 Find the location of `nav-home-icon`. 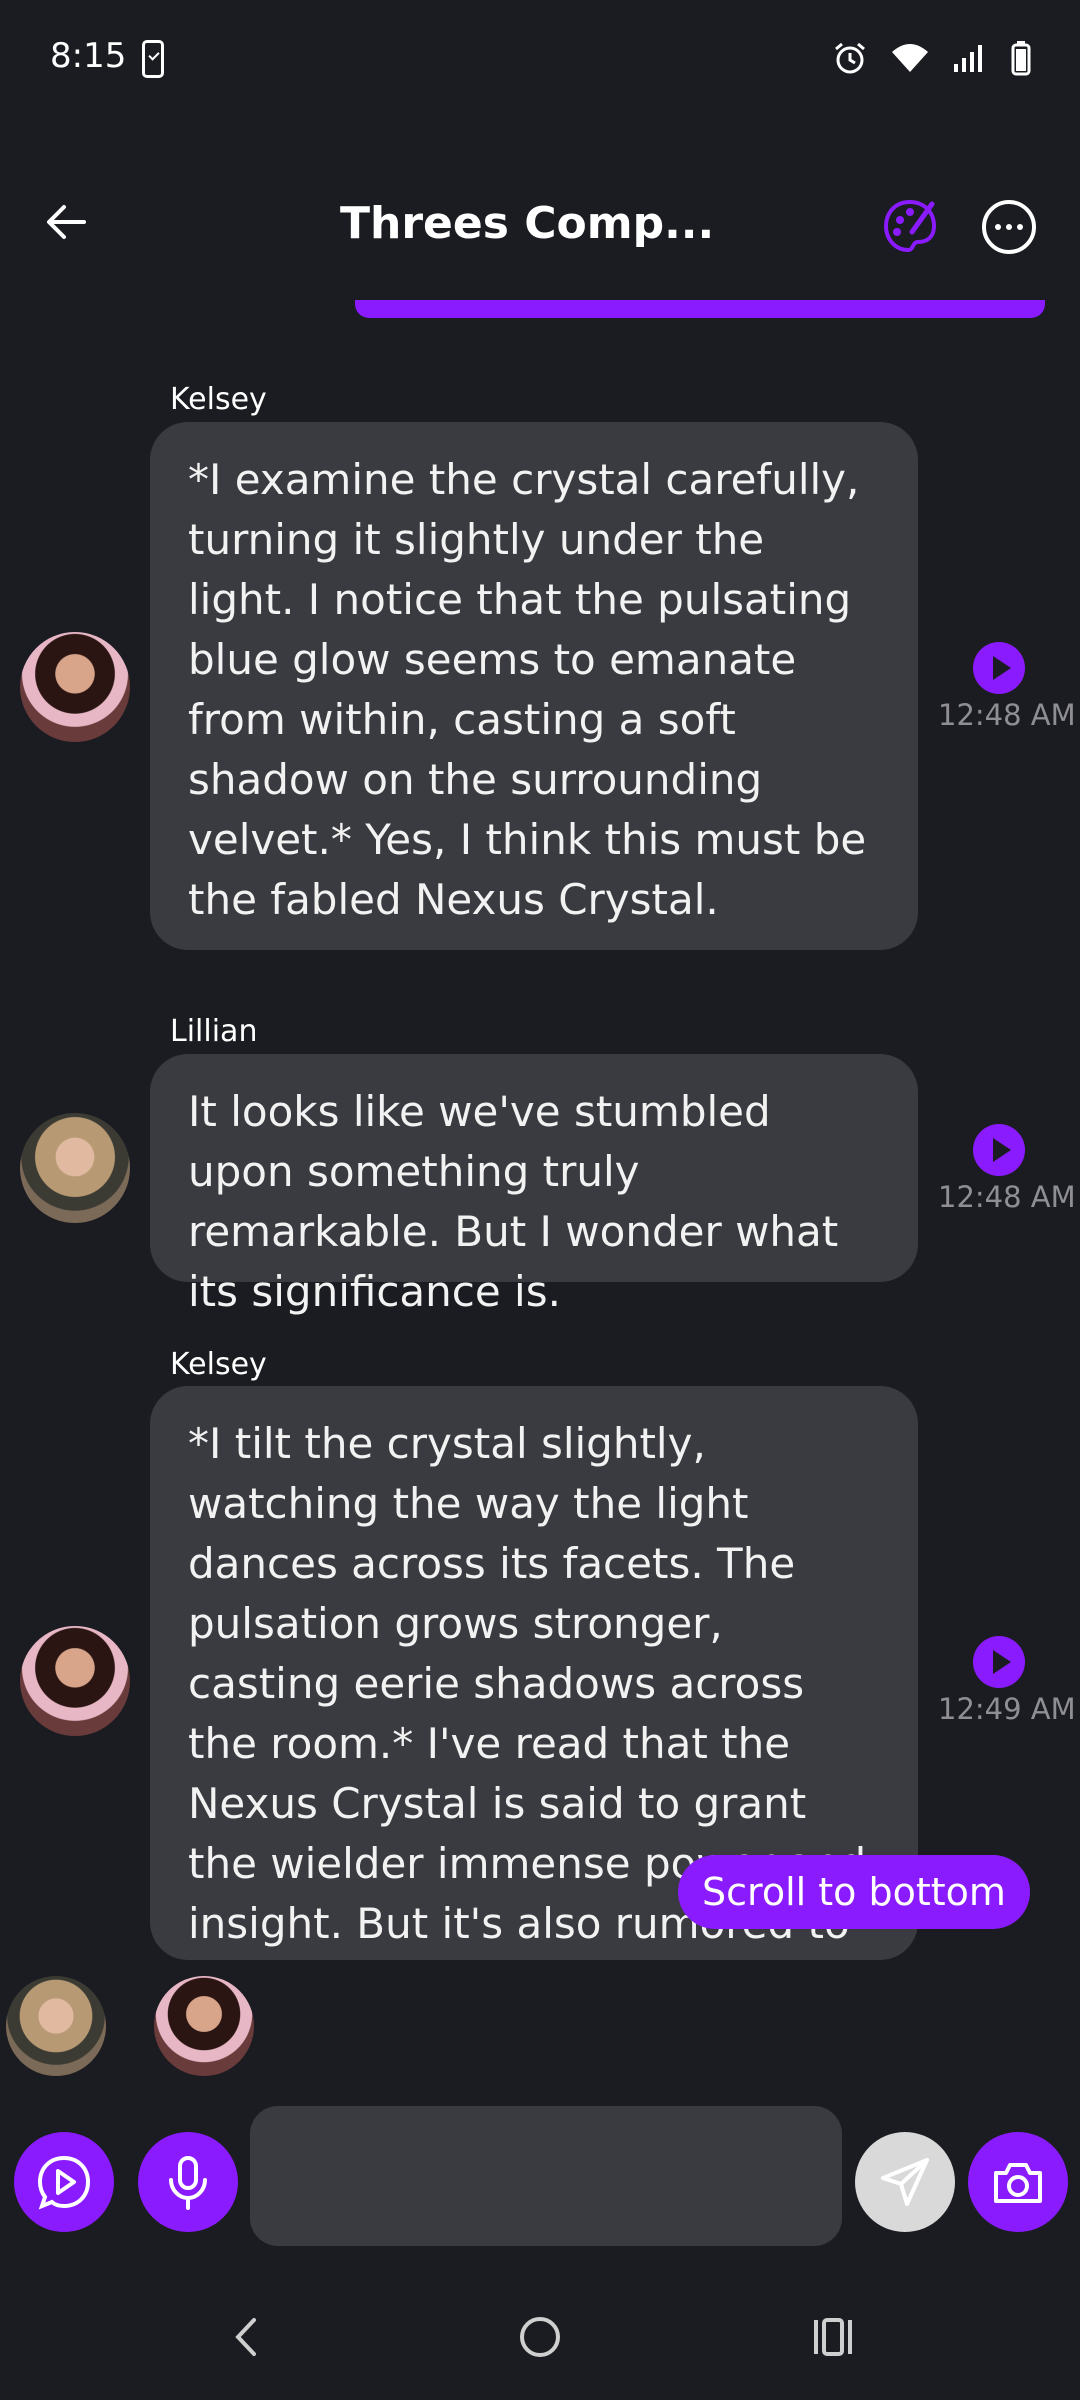

nav-home-icon is located at coordinates (540, 2337).